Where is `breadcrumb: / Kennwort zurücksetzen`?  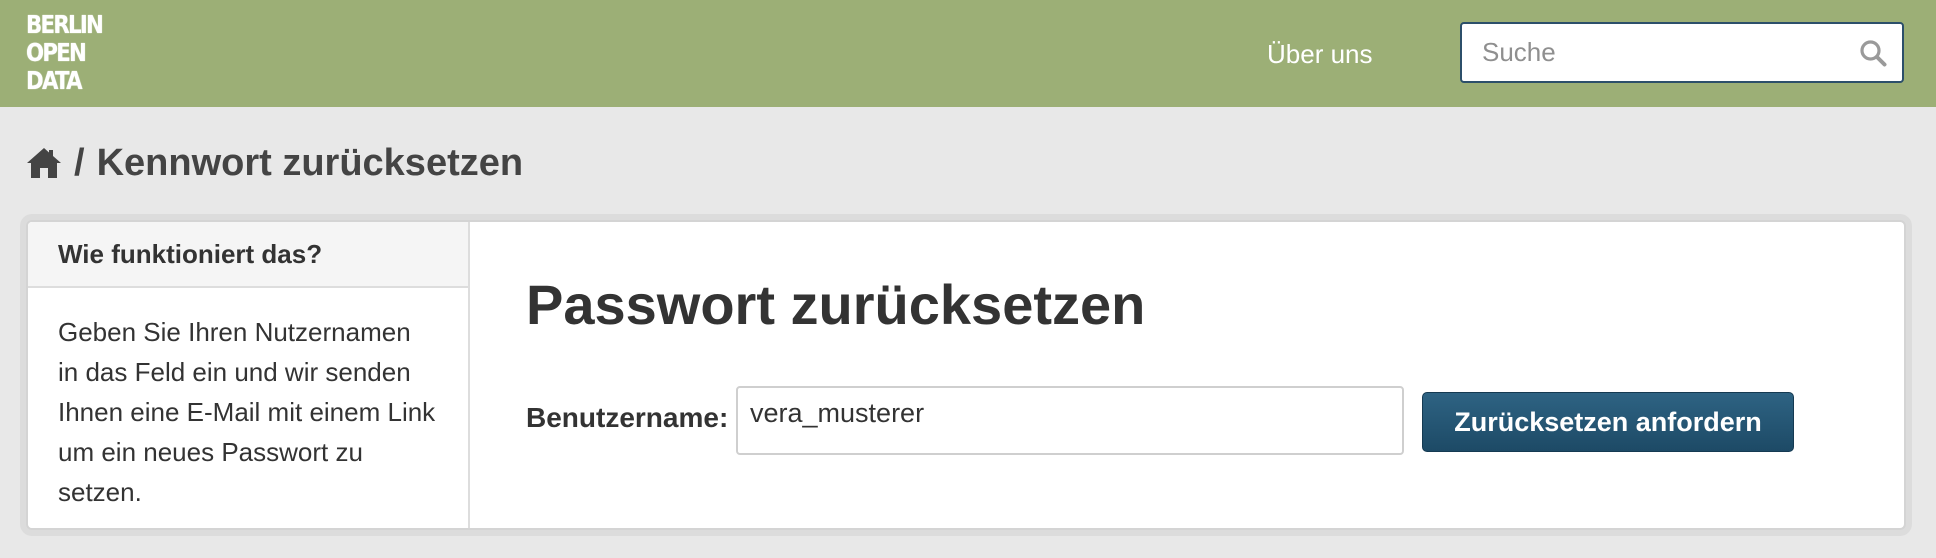 breadcrumb: / Kennwort zurücksetzen is located at coordinates (274, 163).